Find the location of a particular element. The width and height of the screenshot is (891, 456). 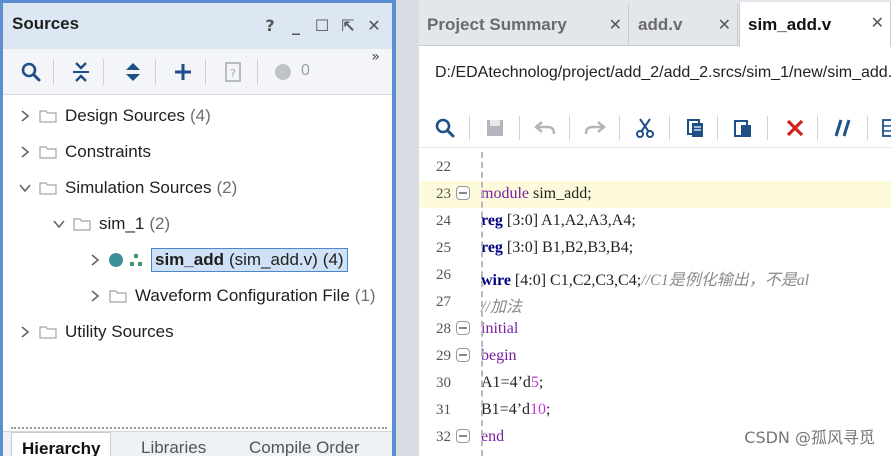

code-line: 26 wire [4:0] C1,C2,C3,C4;//C1是例化输出，不是al is located at coordinates (655, 275).